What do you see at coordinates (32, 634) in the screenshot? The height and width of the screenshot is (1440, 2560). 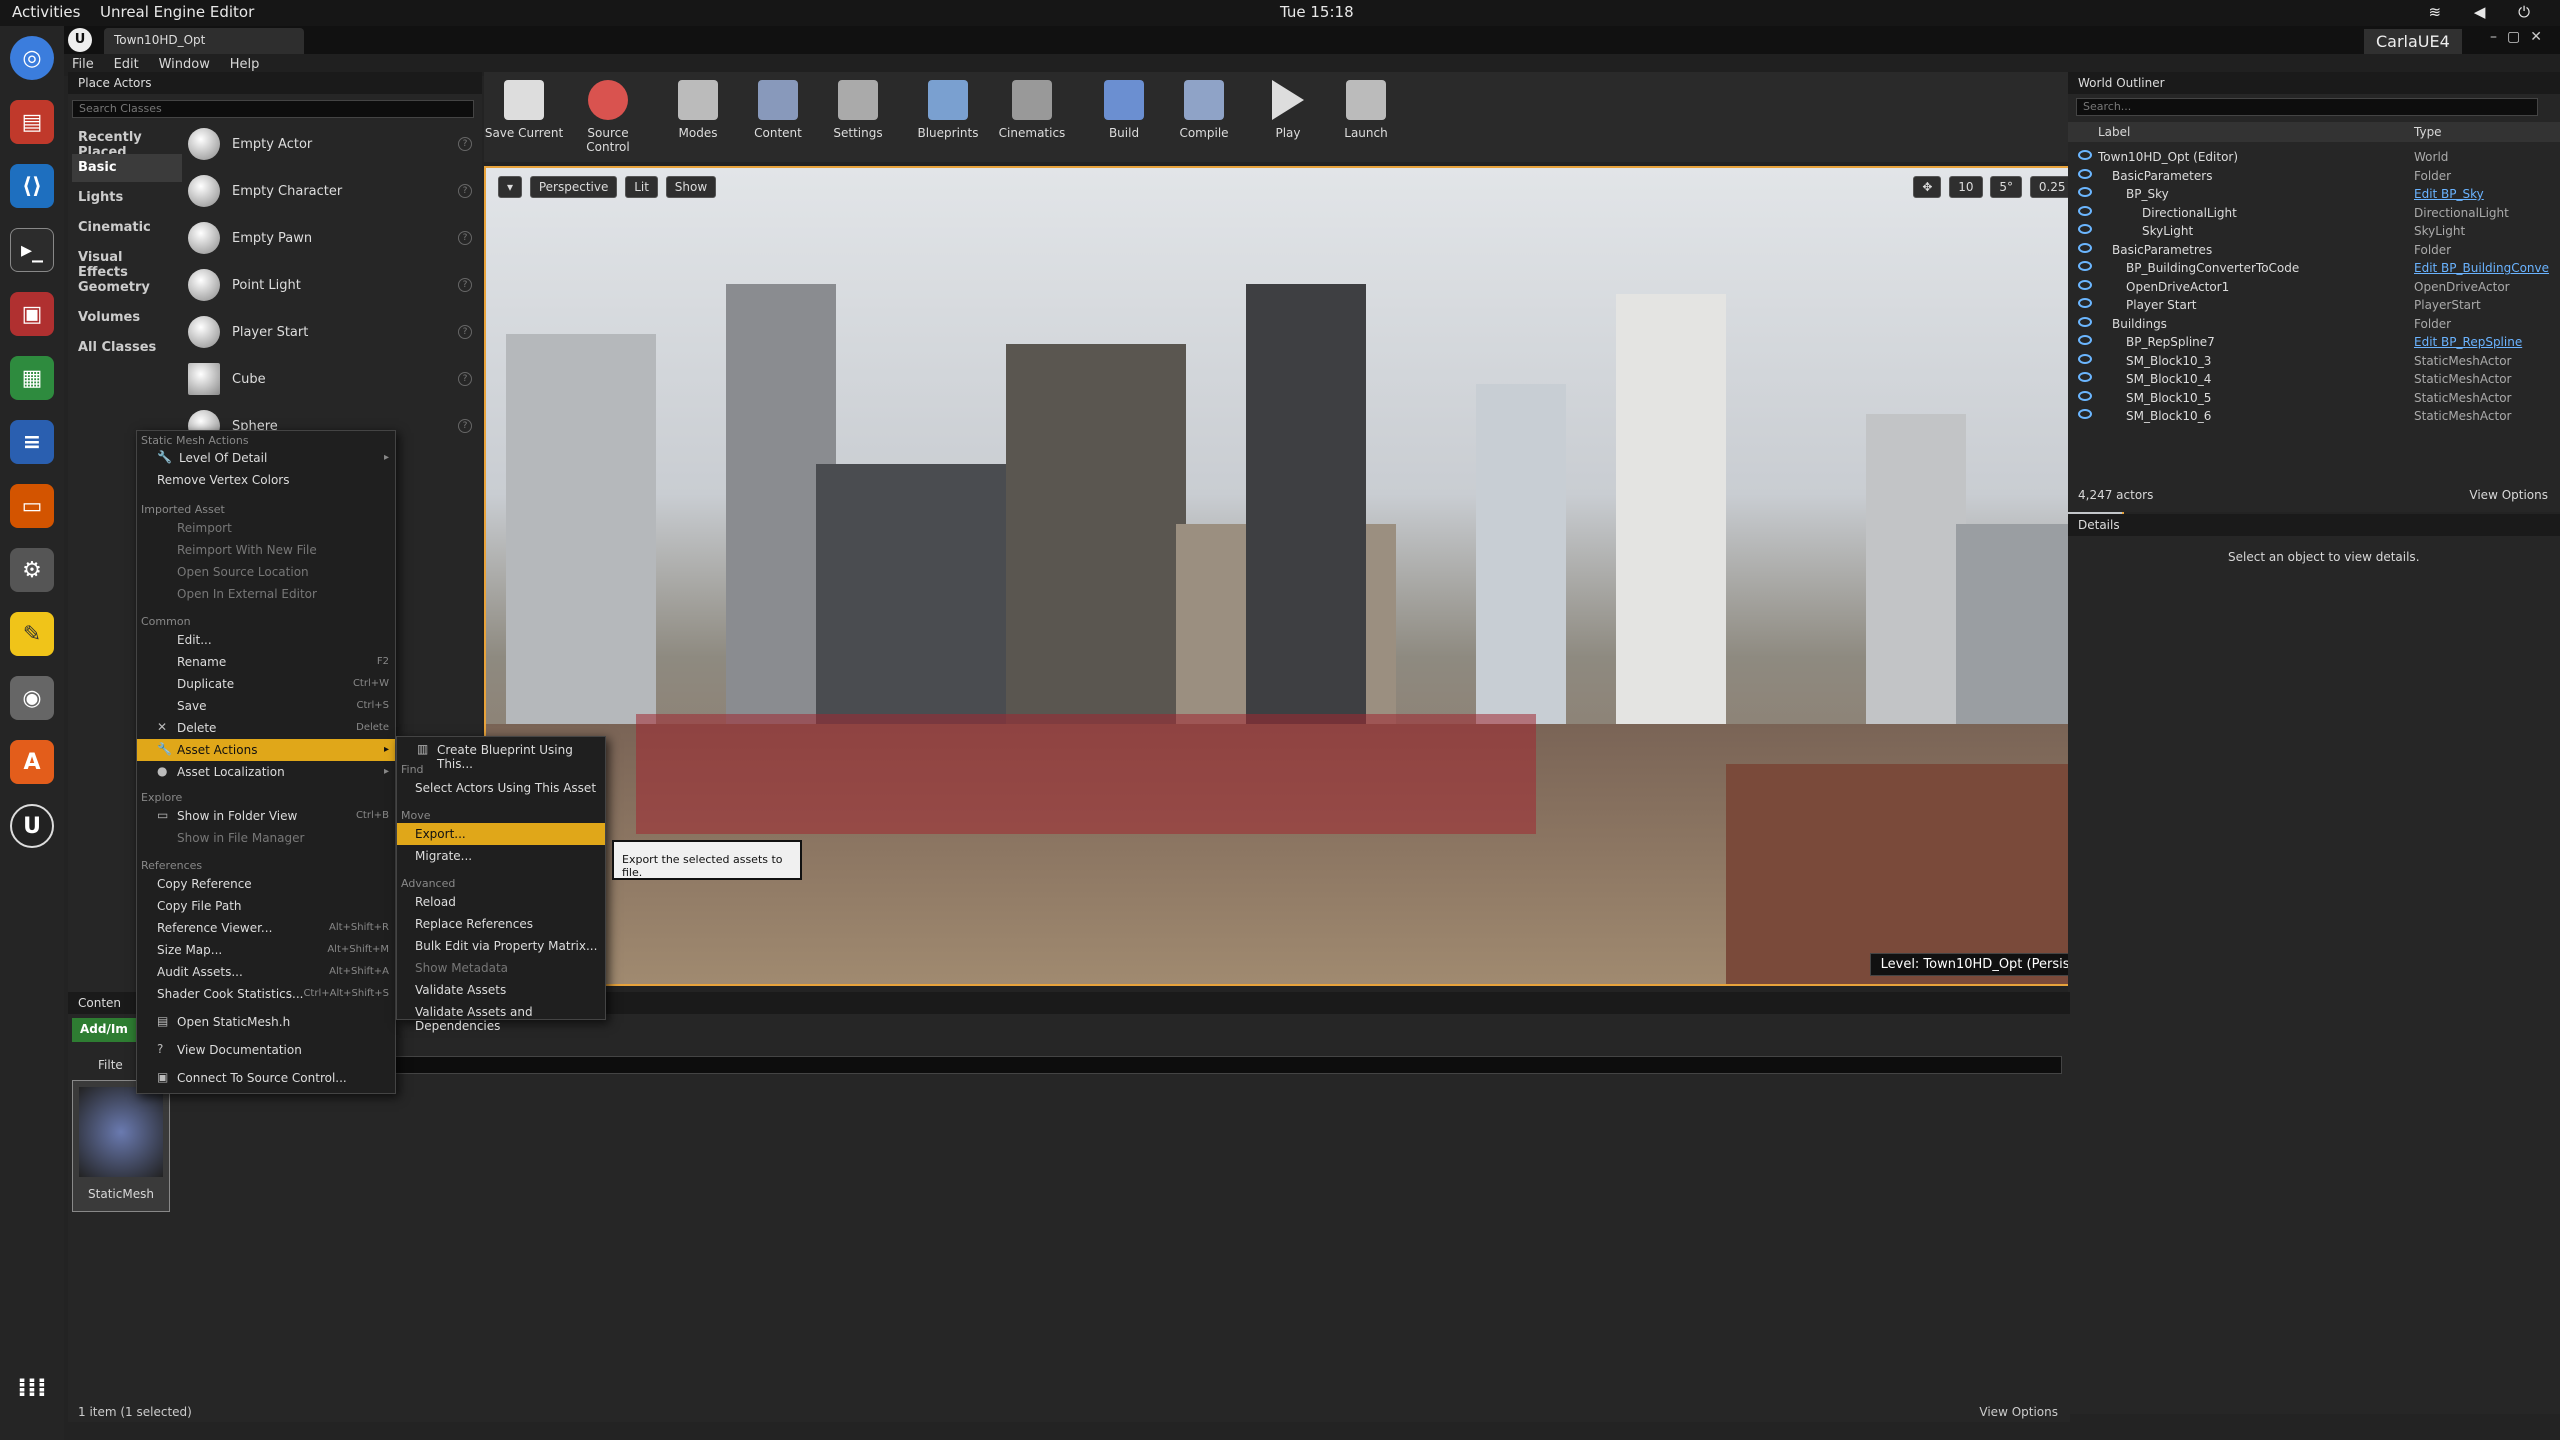 I see `text-editor-icon: ✎` at bounding box center [32, 634].